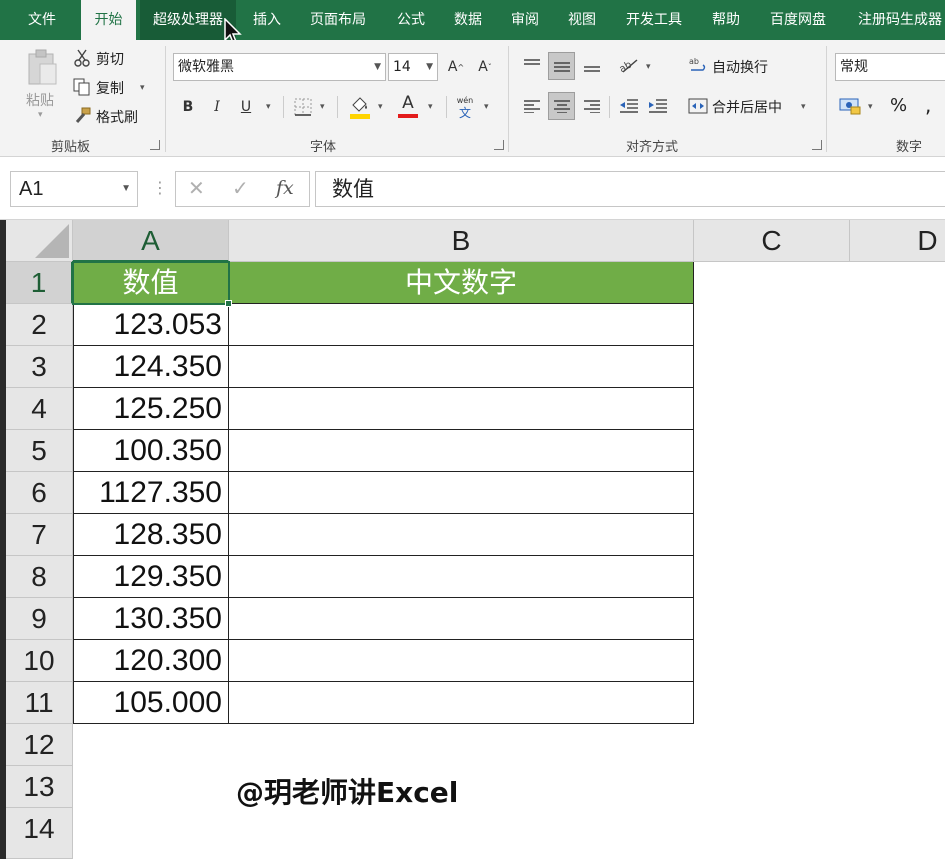 The height and width of the screenshot is (859, 945). I want to click on merge-dropdown-icon: ▾, so click(803, 107).